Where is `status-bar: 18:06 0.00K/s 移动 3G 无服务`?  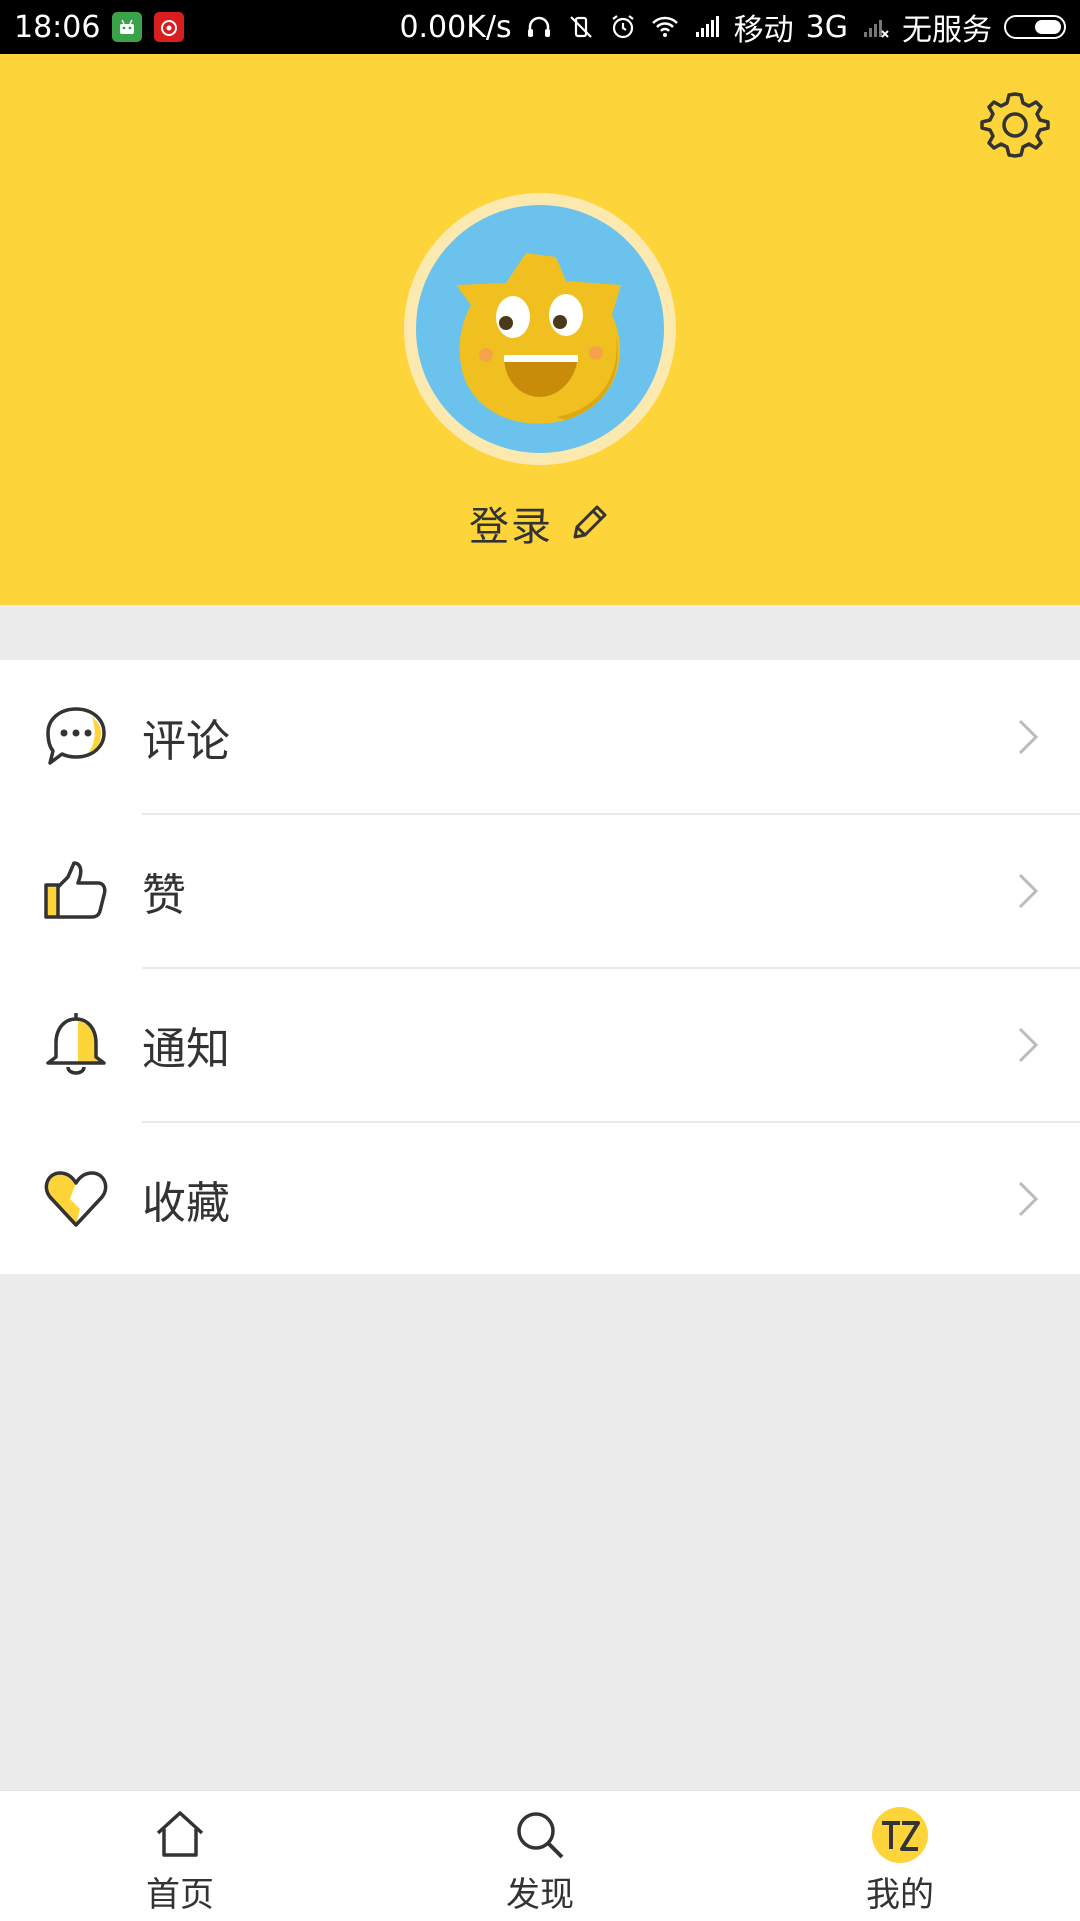 status-bar: 18:06 0.00K/s 移动 3G 无服务 is located at coordinates (540, 27).